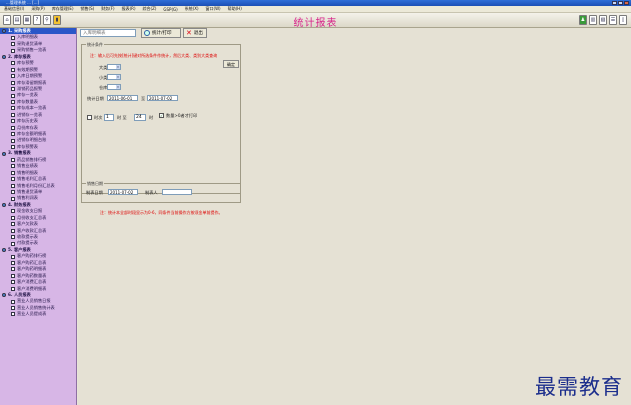  What do you see at coordinates (189, 33) in the screenshot?
I see `close-x-icon: ✕` at bounding box center [189, 33].